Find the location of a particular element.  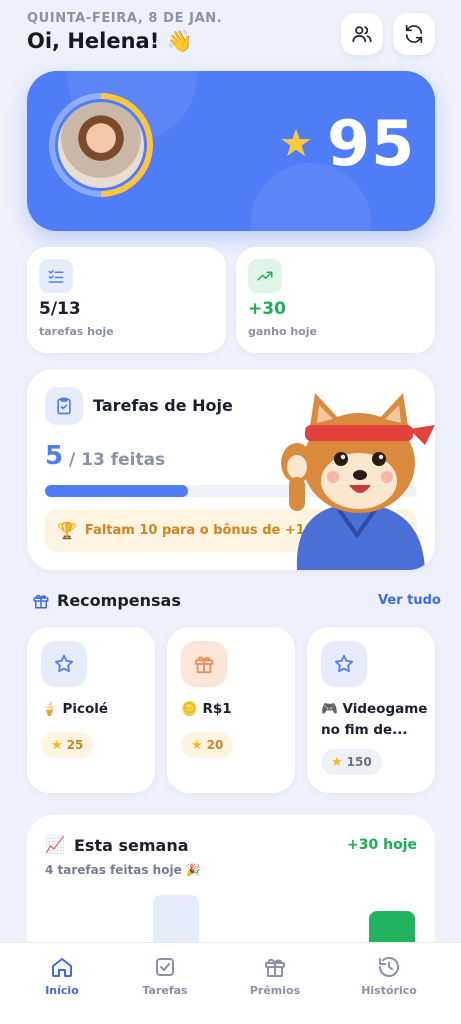

chart-up-icon: 📈 is located at coordinates (55, 844).